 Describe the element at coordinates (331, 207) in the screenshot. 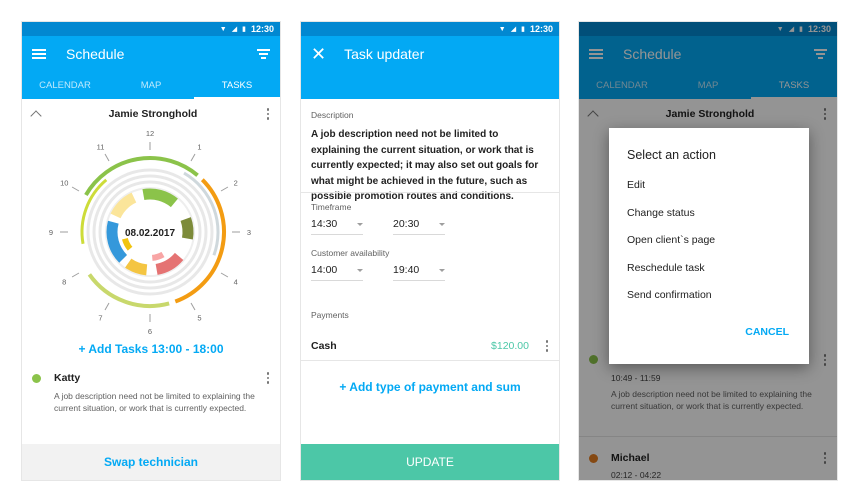

I see `timeframe-label: Timeframe` at that location.